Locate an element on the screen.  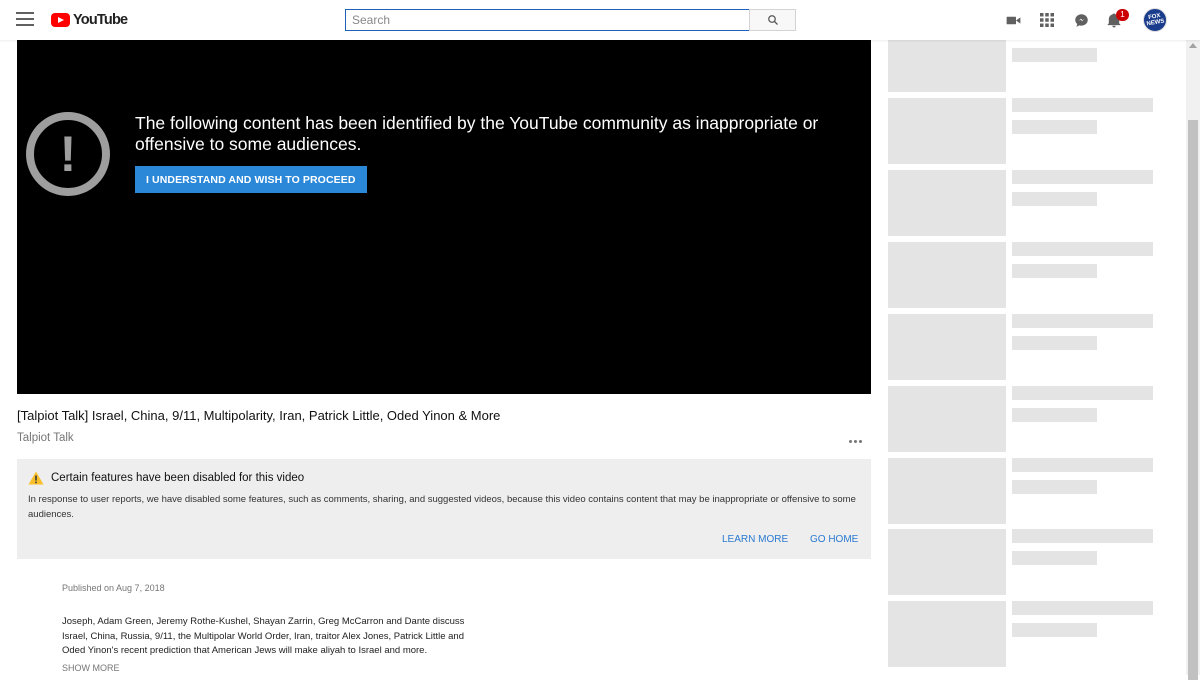
logo-text: YouTube is located at coordinates (100, 20).